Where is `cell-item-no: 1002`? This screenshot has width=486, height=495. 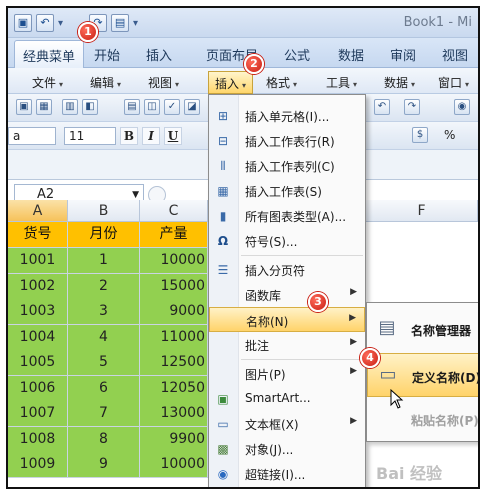
cell-item-no: 1002 is located at coordinates (38, 286).